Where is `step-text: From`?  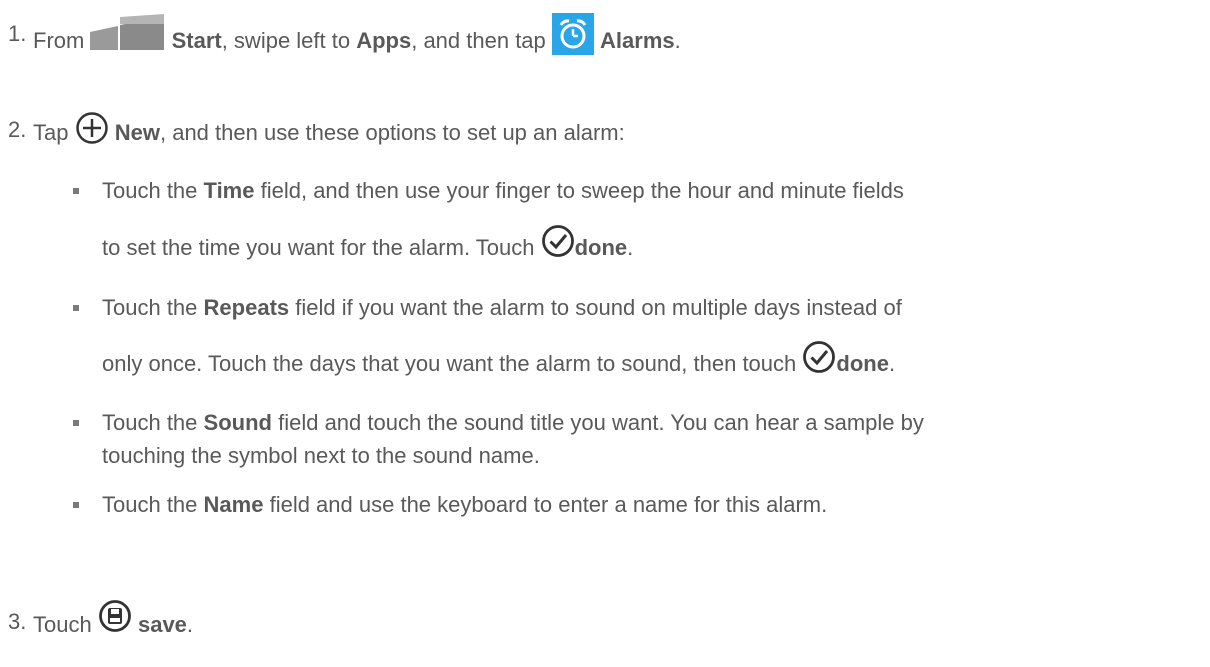 step-text: From is located at coordinates (59, 40).